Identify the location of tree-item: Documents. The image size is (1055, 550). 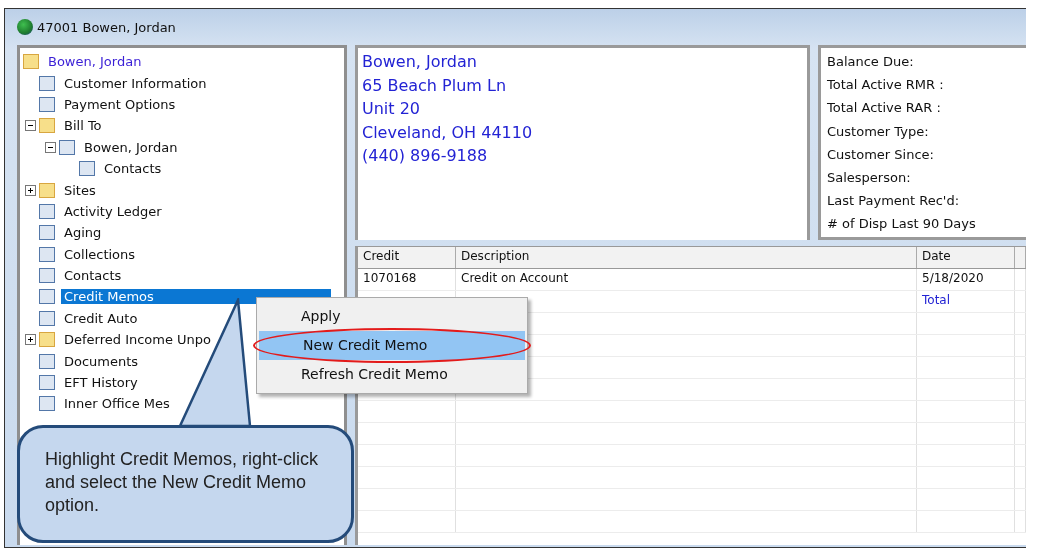
(101, 361).